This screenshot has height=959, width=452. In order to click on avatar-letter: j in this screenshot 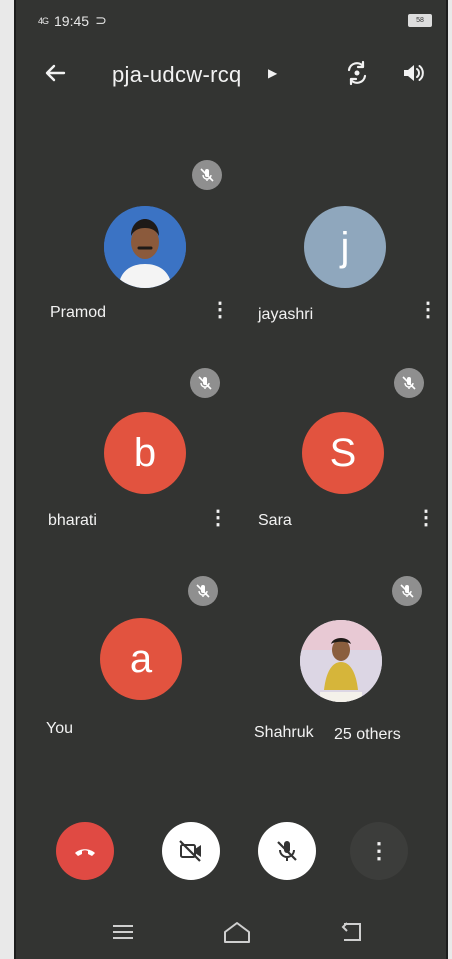, I will do `click(345, 246)`.